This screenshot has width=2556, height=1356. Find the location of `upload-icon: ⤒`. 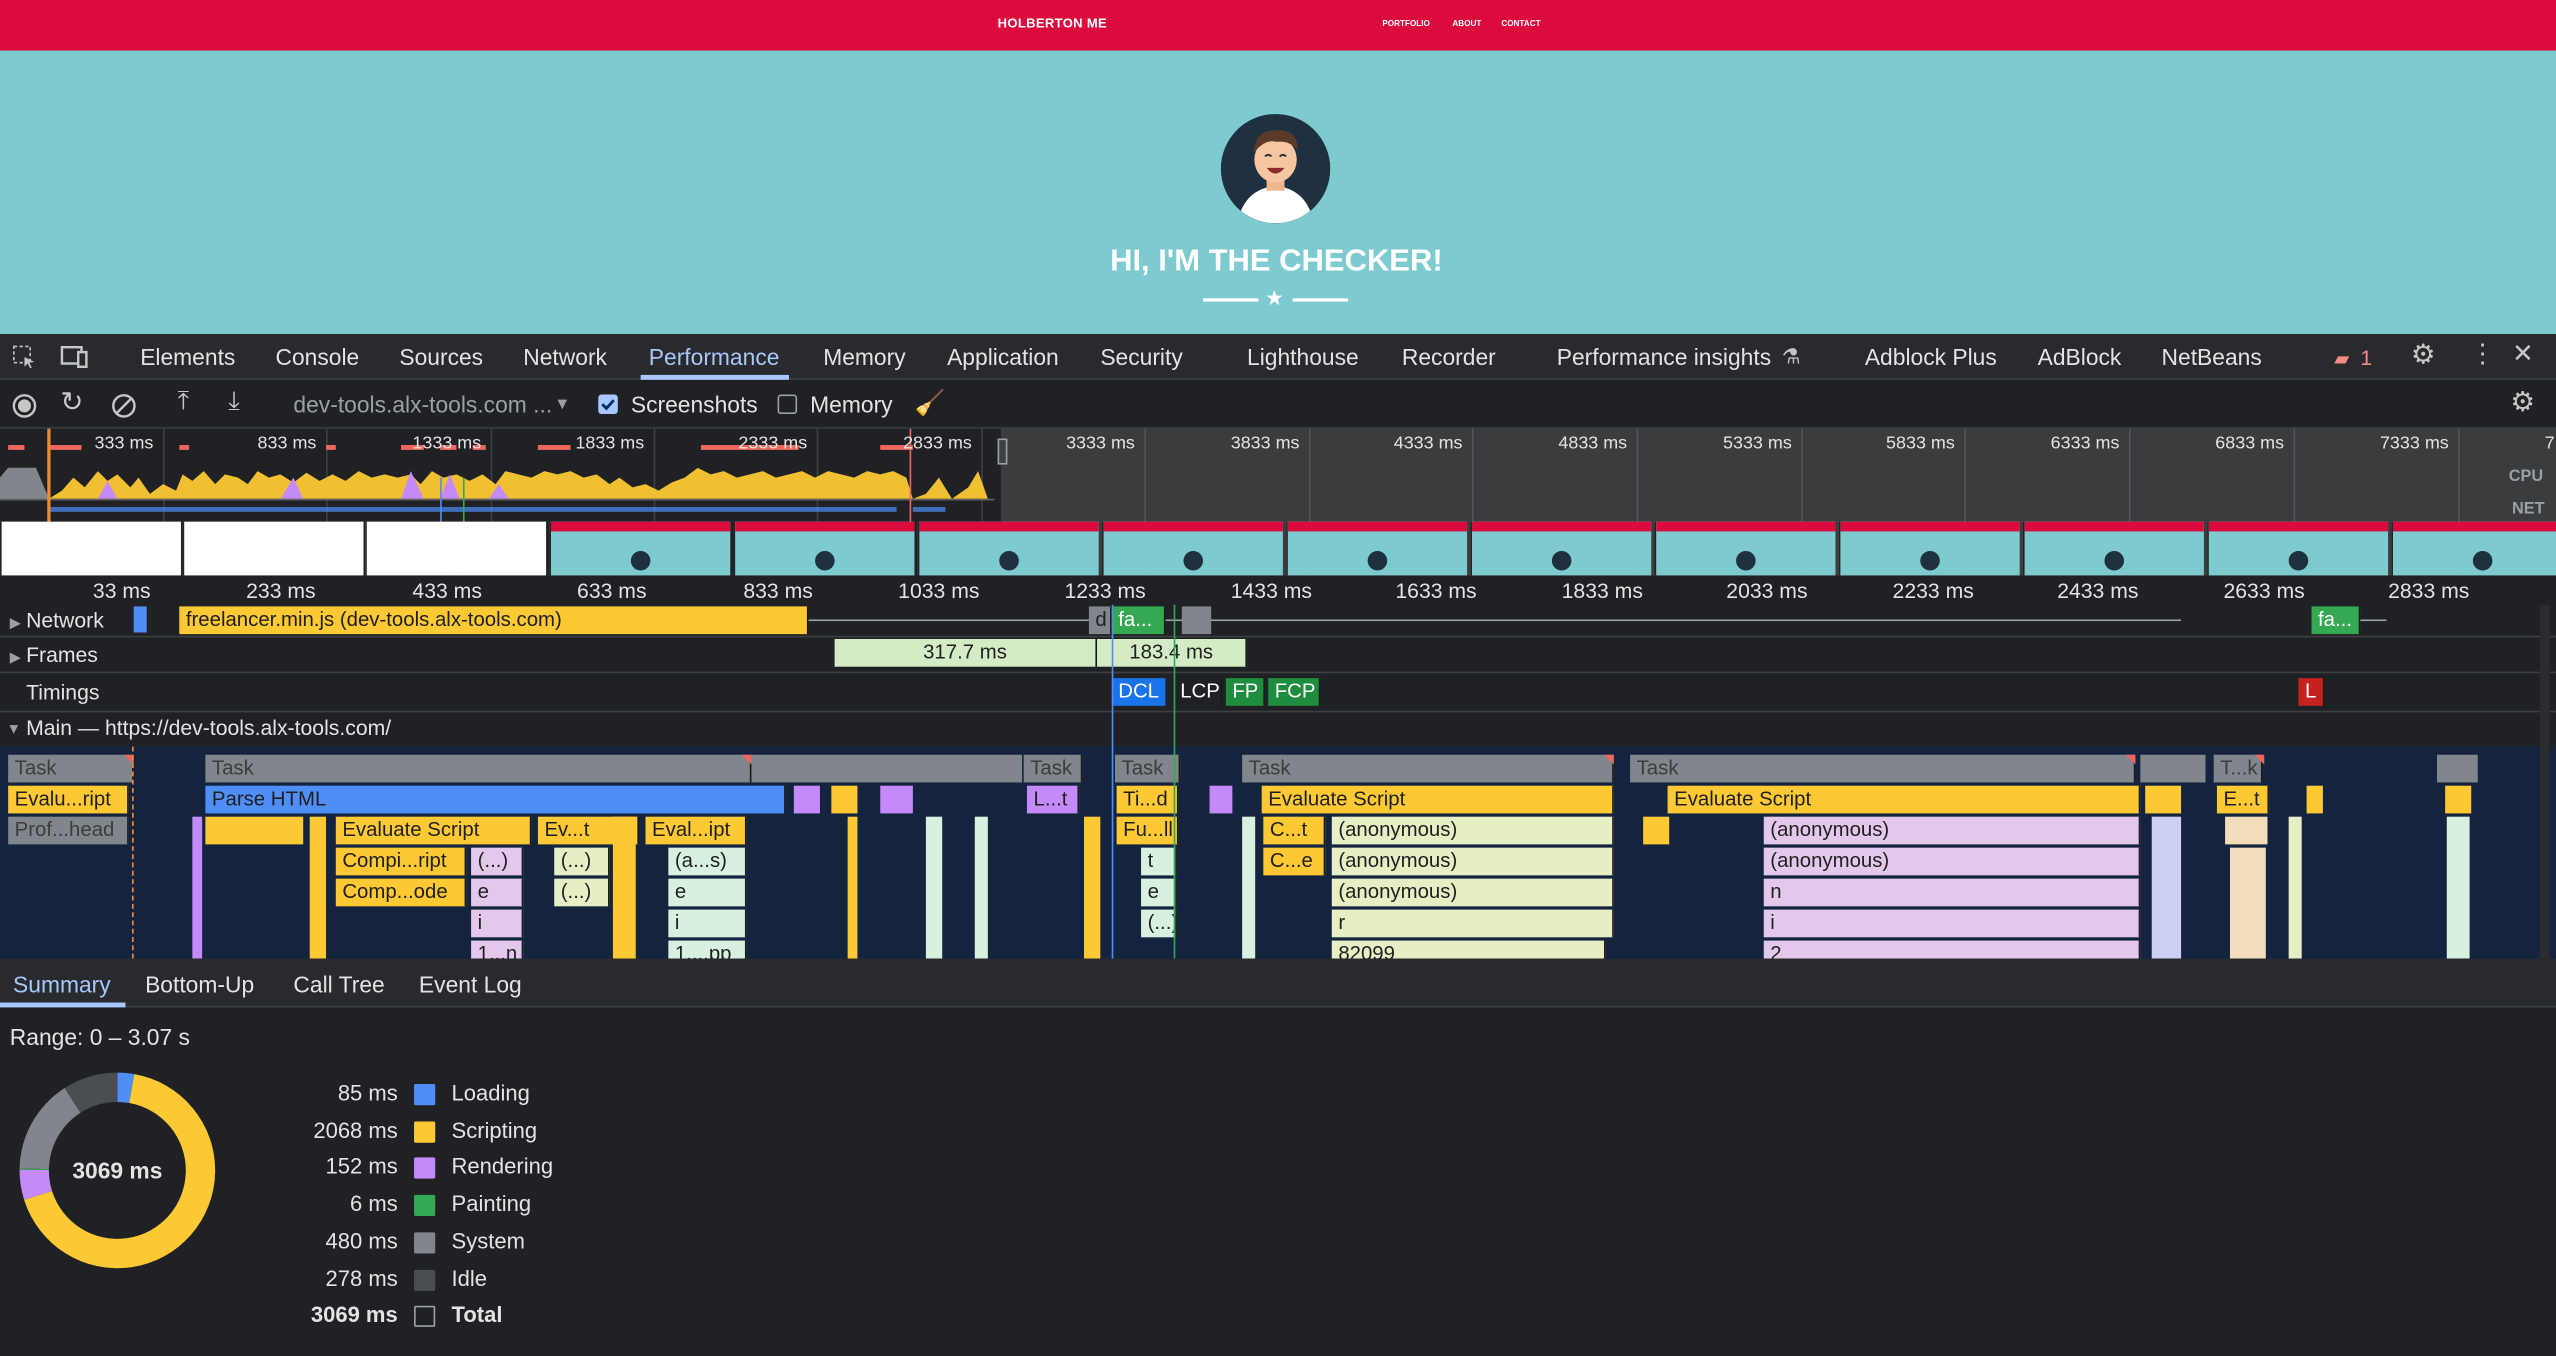

upload-icon: ⤒ is located at coordinates (184, 402).